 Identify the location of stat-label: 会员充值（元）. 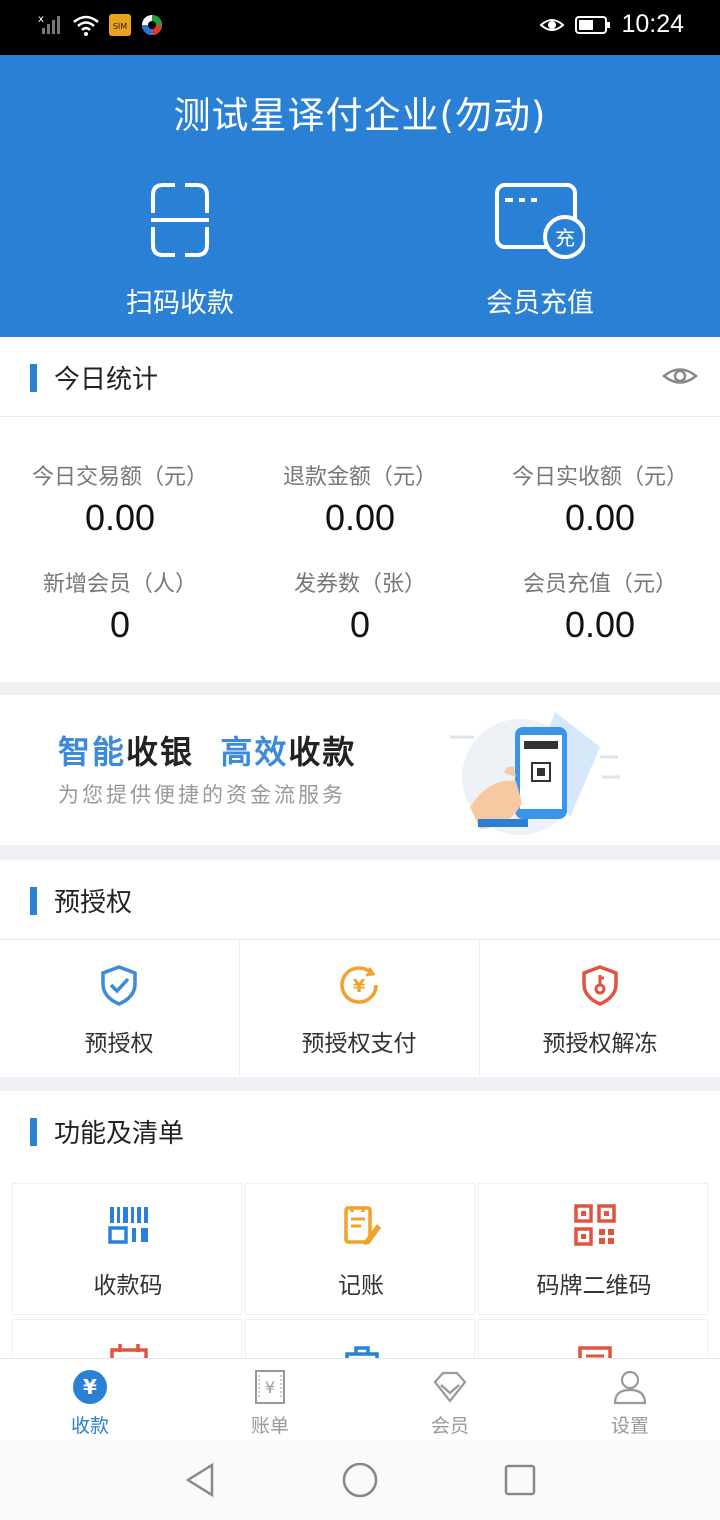
(599, 584).